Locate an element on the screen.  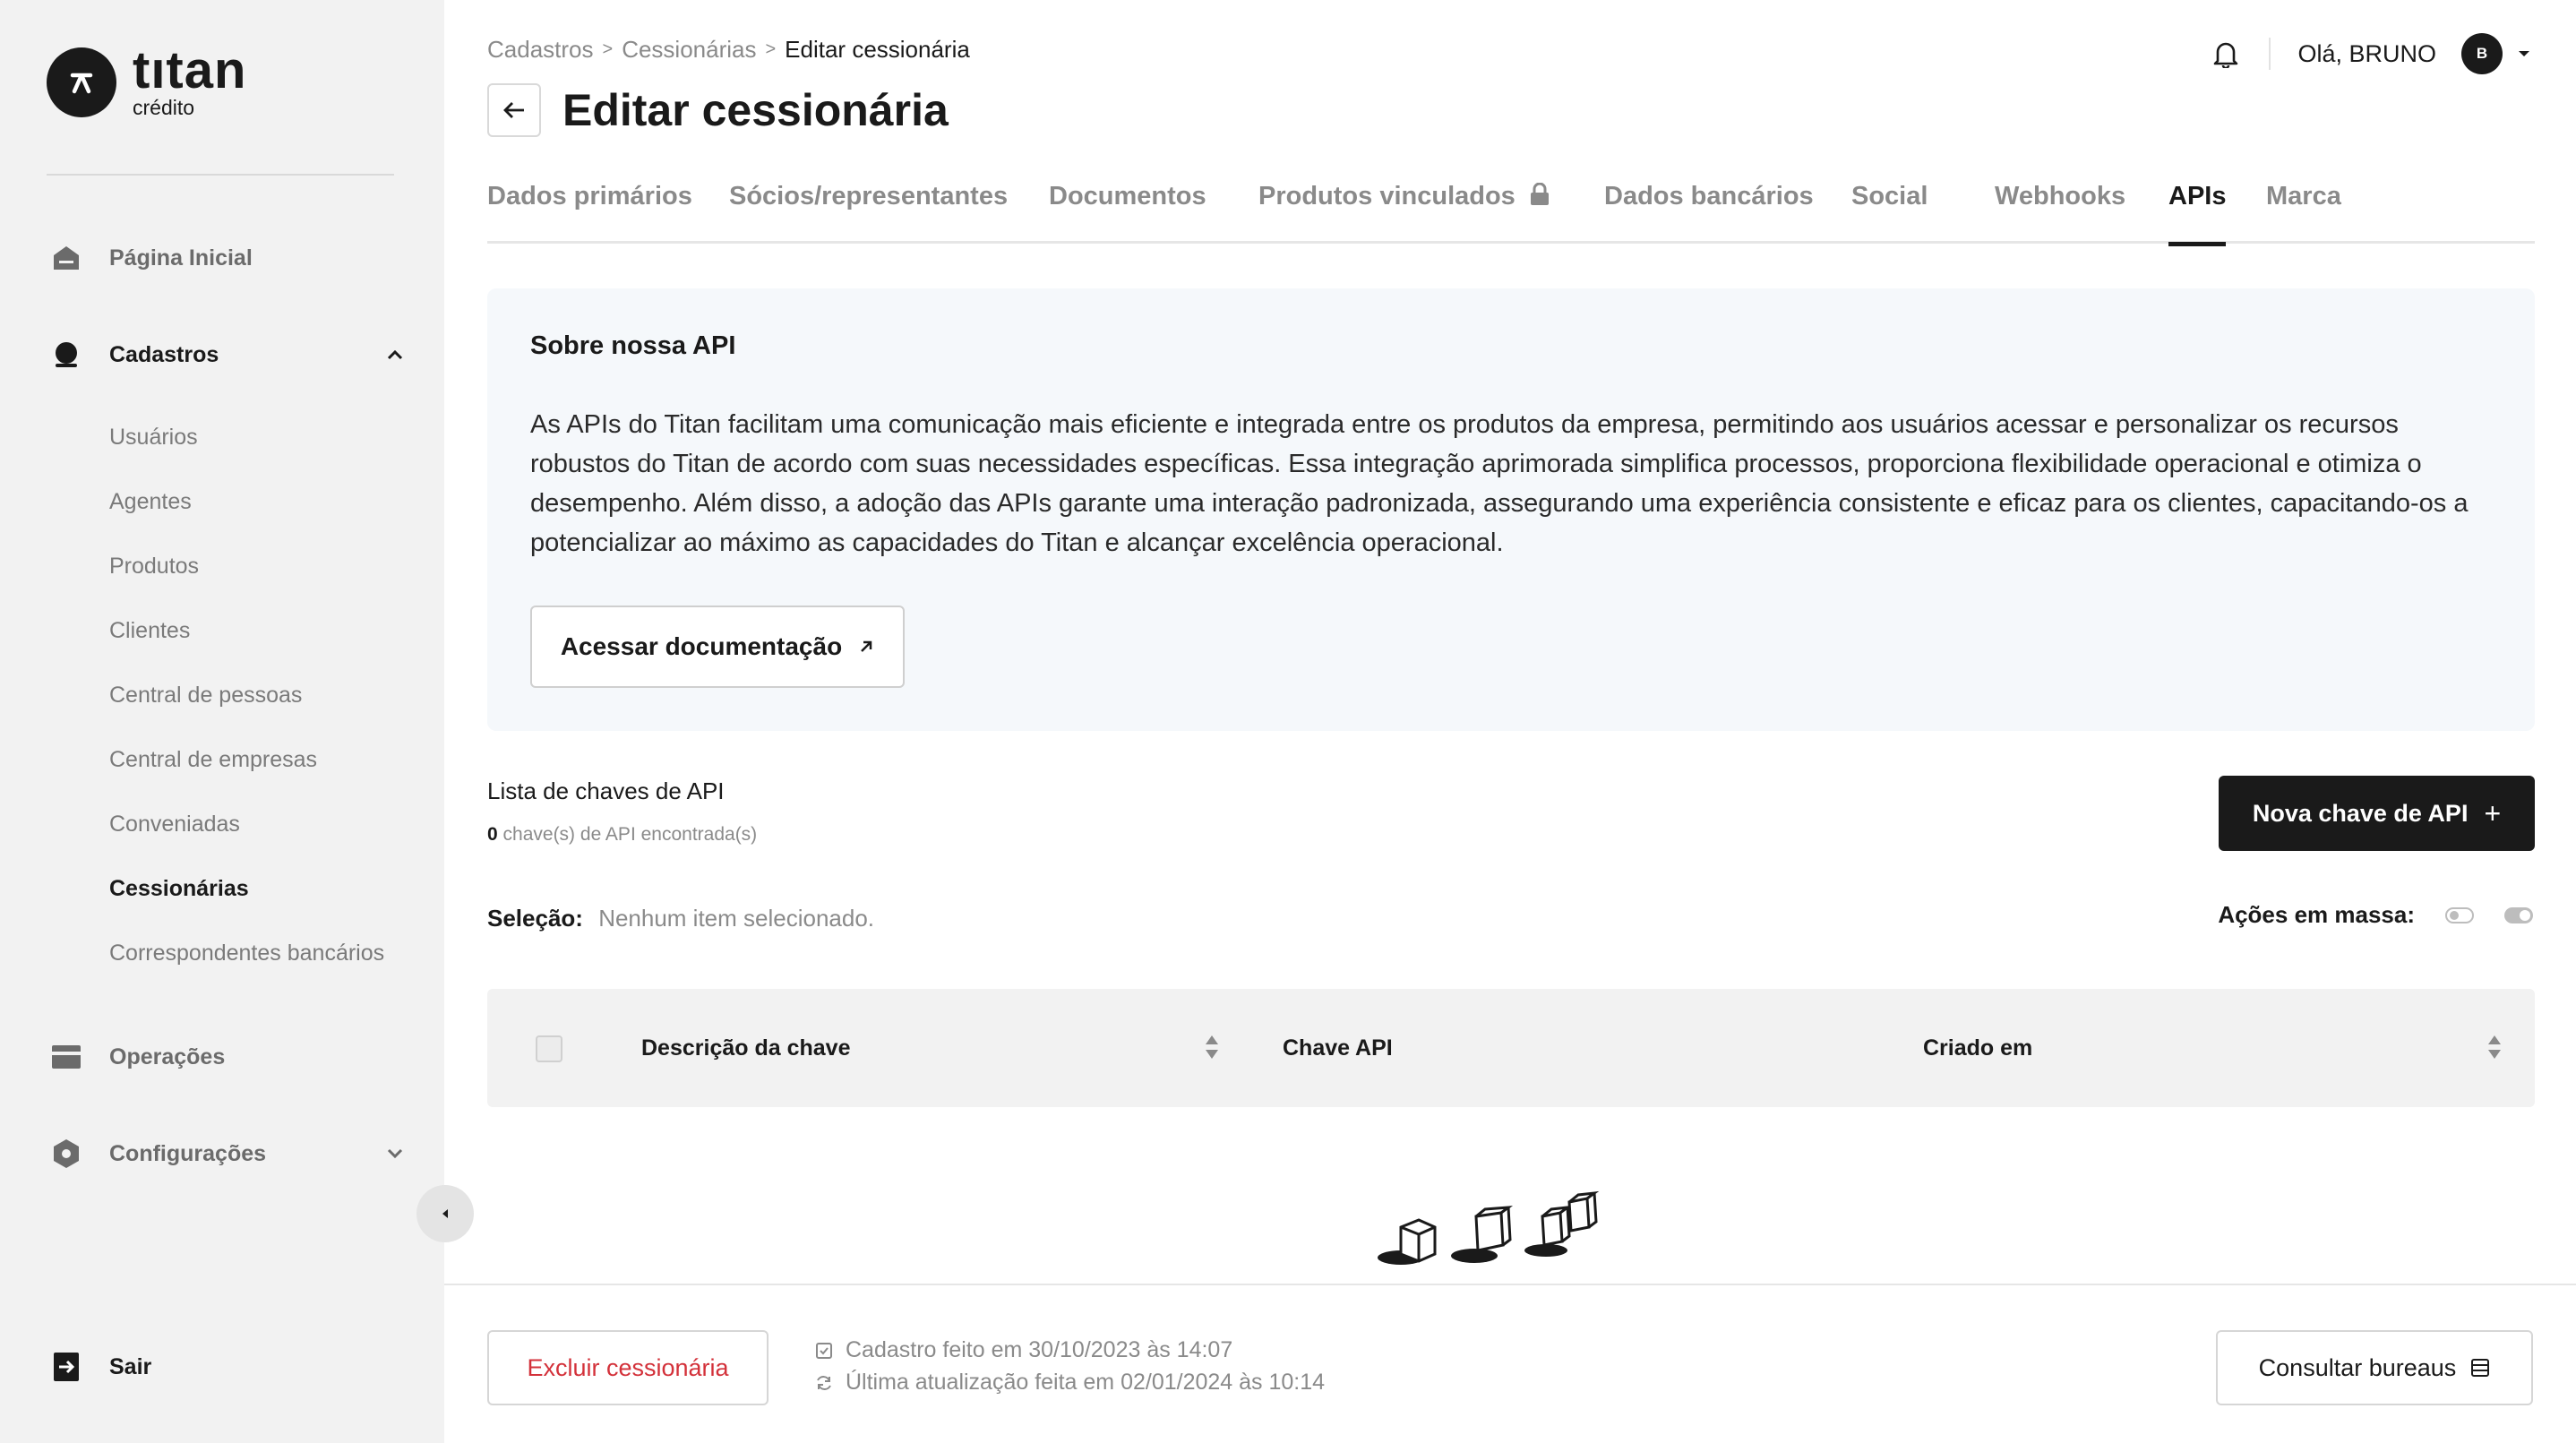
tab-documentos: Documentos is located at coordinates (1127, 210).